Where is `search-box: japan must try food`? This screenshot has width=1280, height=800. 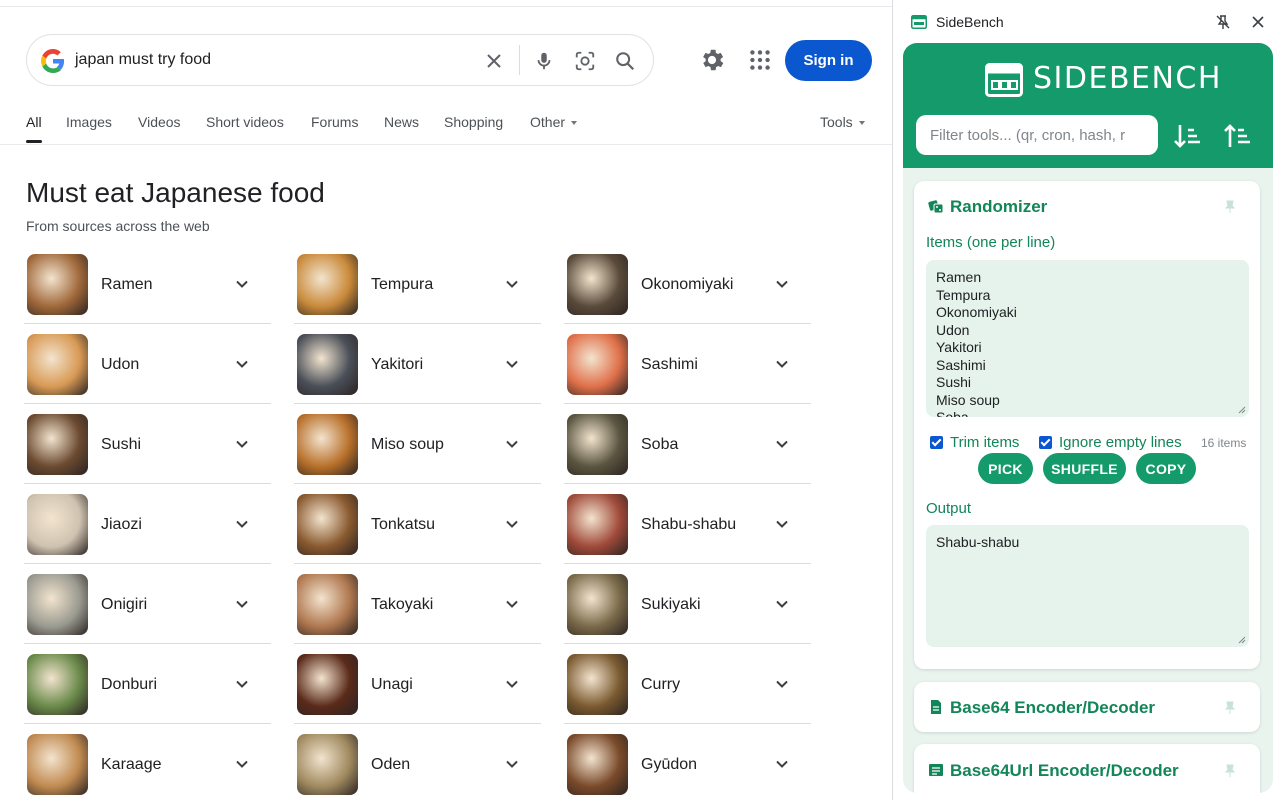 search-box: japan must try food is located at coordinates (340, 60).